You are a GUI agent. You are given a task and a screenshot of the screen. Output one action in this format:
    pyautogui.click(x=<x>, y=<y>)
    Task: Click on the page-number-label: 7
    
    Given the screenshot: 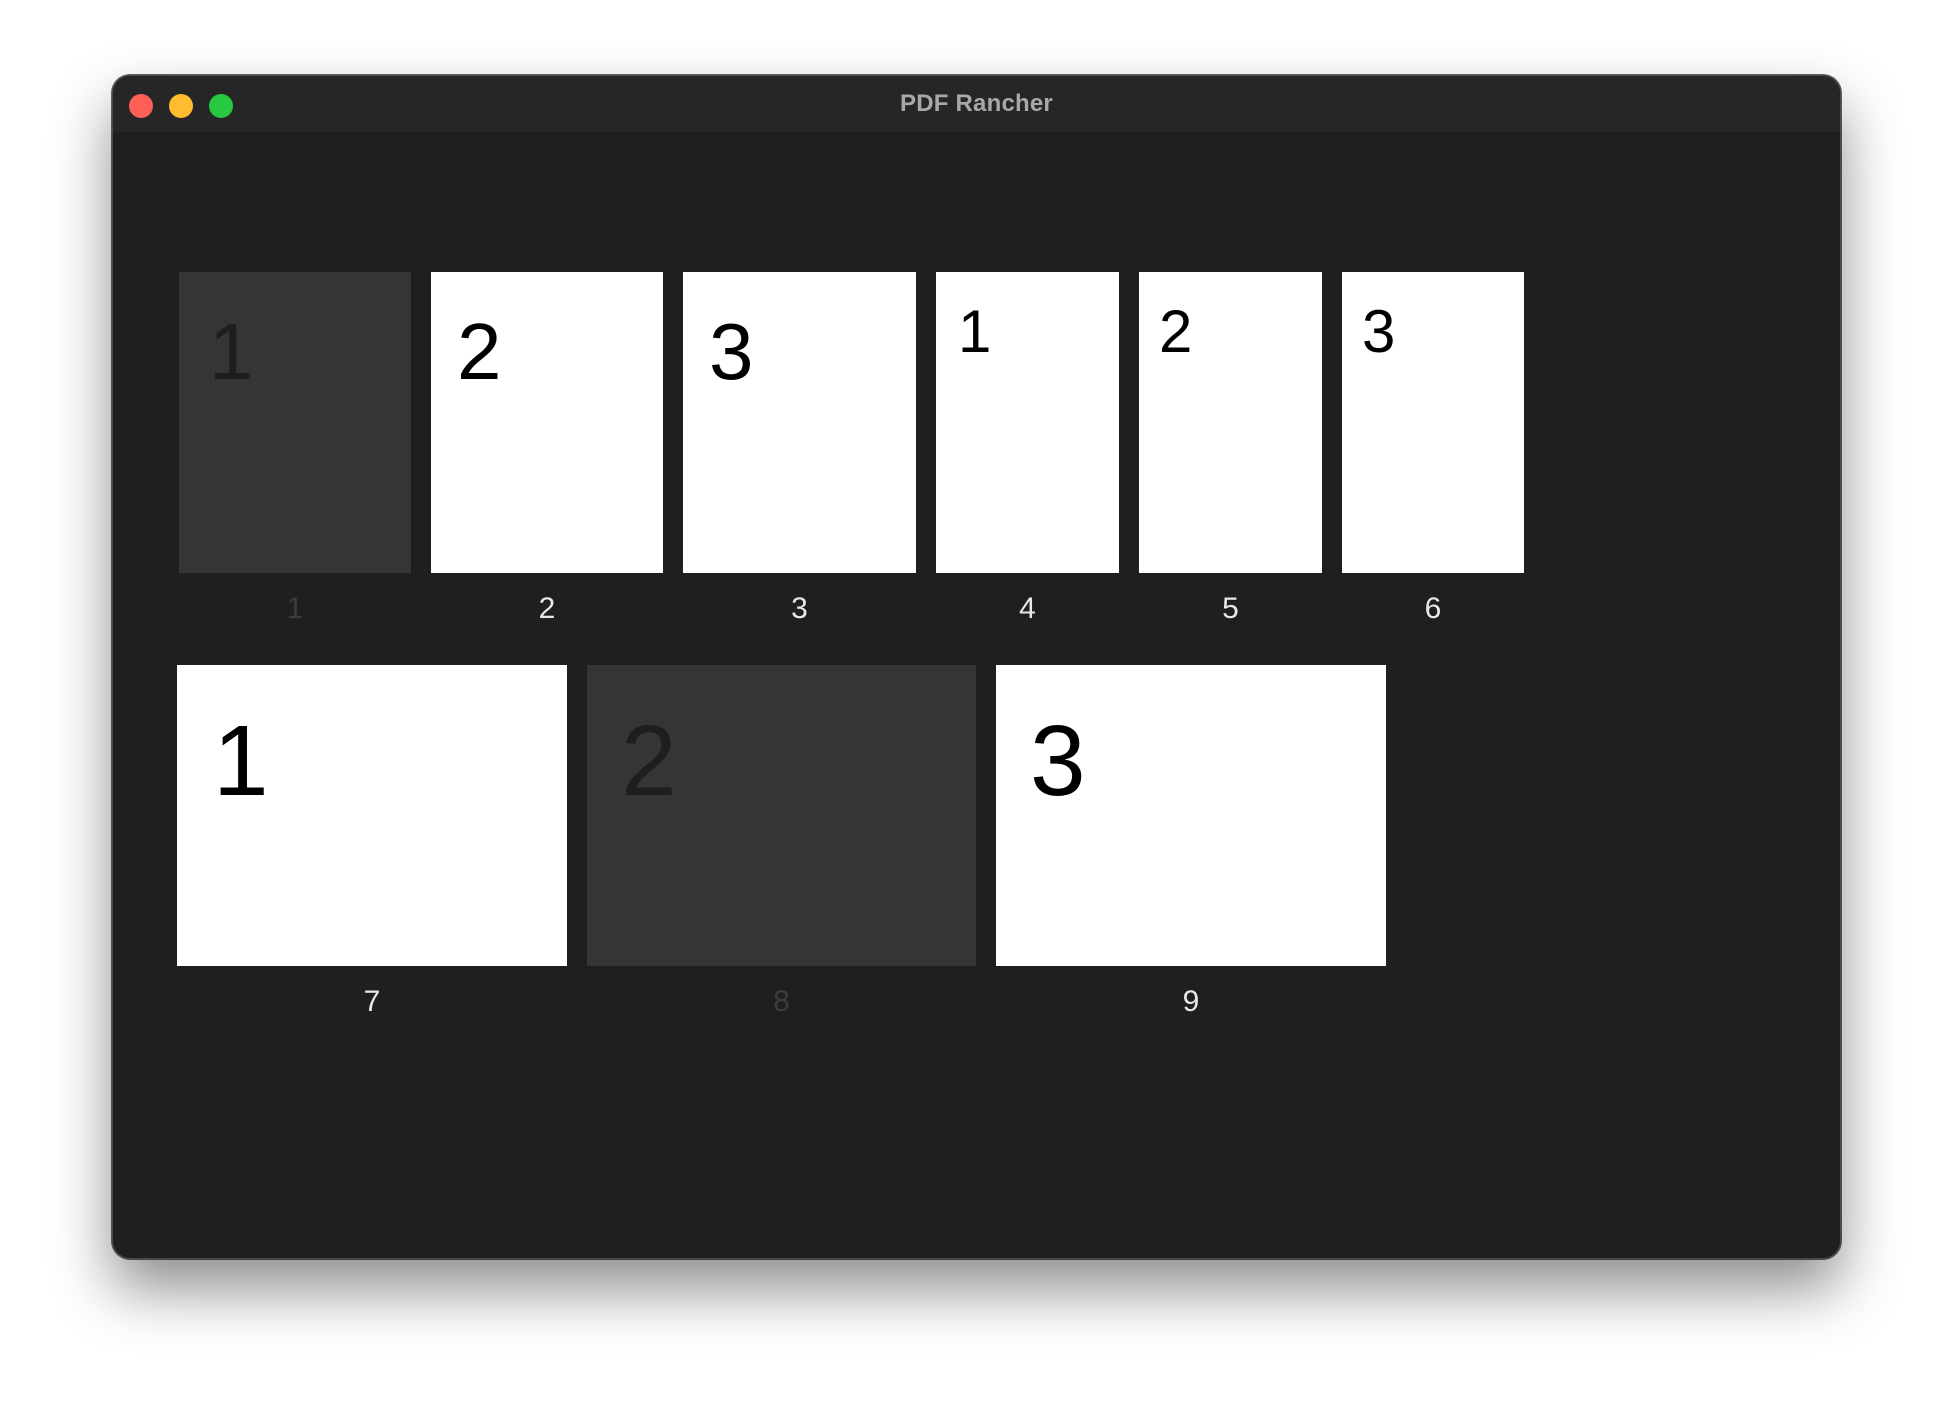 What is the action you would take?
    pyautogui.click(x=372, y=1001)
    